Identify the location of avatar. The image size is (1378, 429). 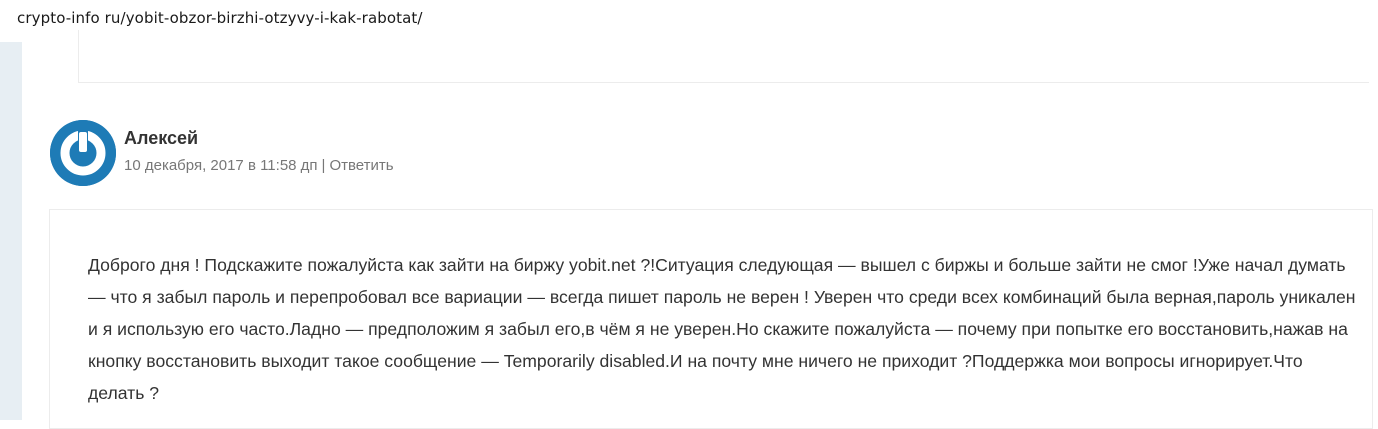
(83, 153).